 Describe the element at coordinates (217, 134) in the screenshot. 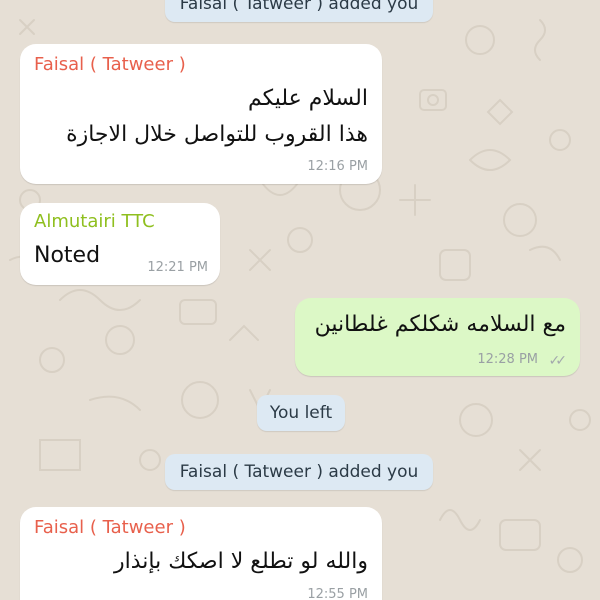

I see `message-text-line: هذا القروب للتواصل خلال الاجازة` at that location.